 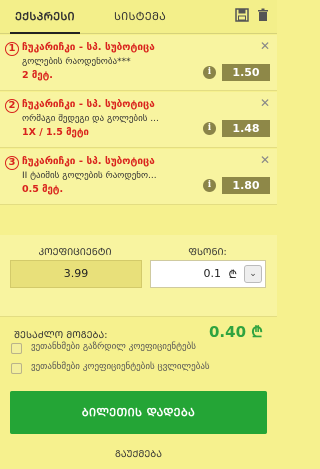 I want to click on bet-odds: 1.80, so click(x=246, y=185).